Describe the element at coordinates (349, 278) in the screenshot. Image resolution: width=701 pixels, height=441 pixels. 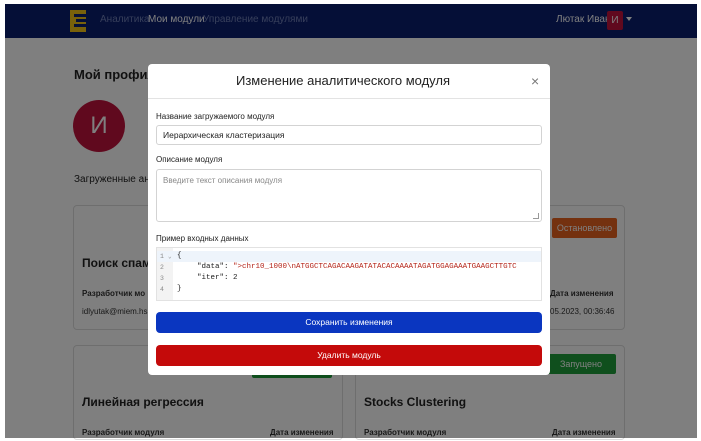
I see `code-line: 3 "iter": 2` at that location.